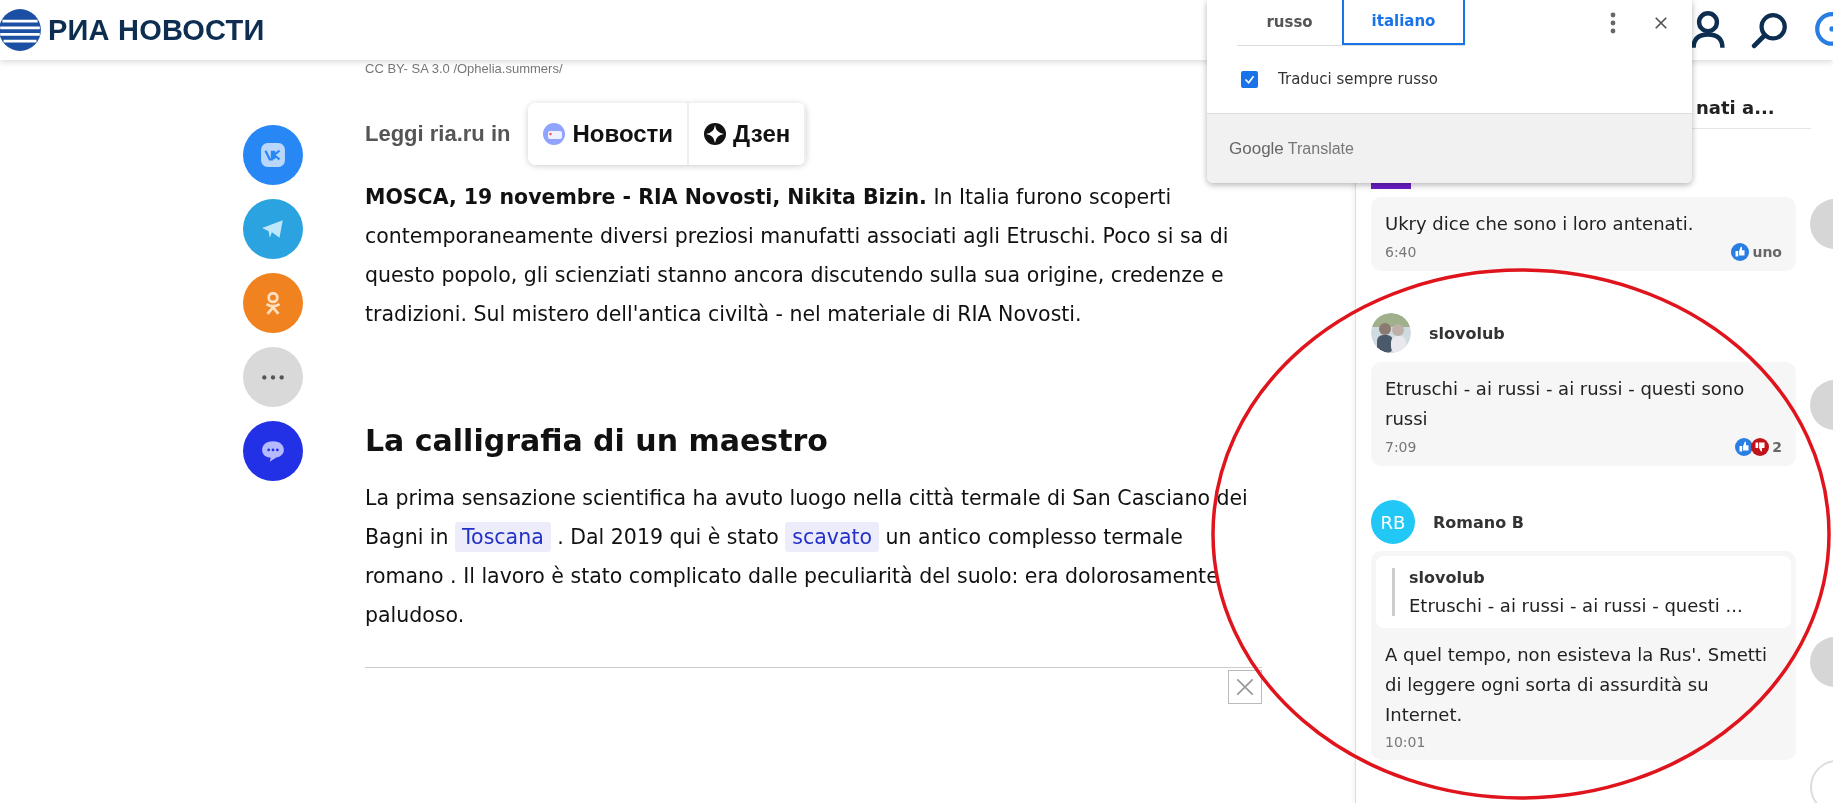  Describe the element at coordinates (1393, 522) in the screenshot. I see `avatar: RB` at that location.